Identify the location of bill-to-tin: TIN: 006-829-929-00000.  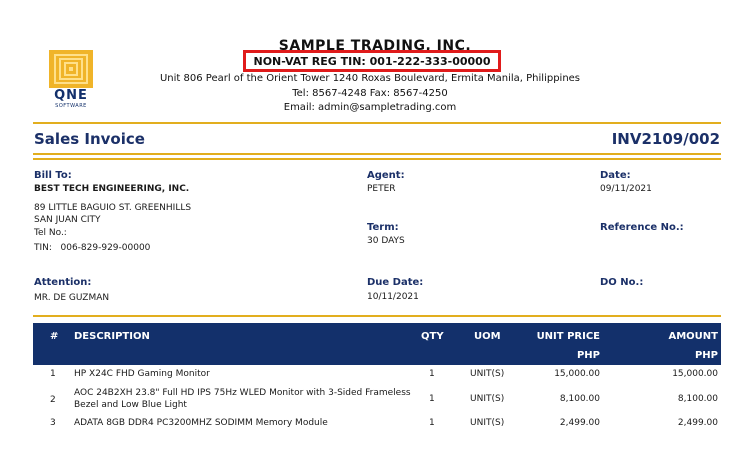
(92, 248).